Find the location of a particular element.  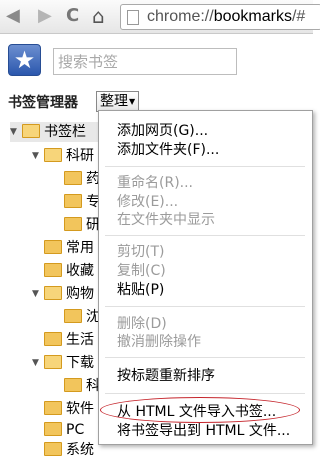

tree-item: 软件 is located at coordinates (69, 409).